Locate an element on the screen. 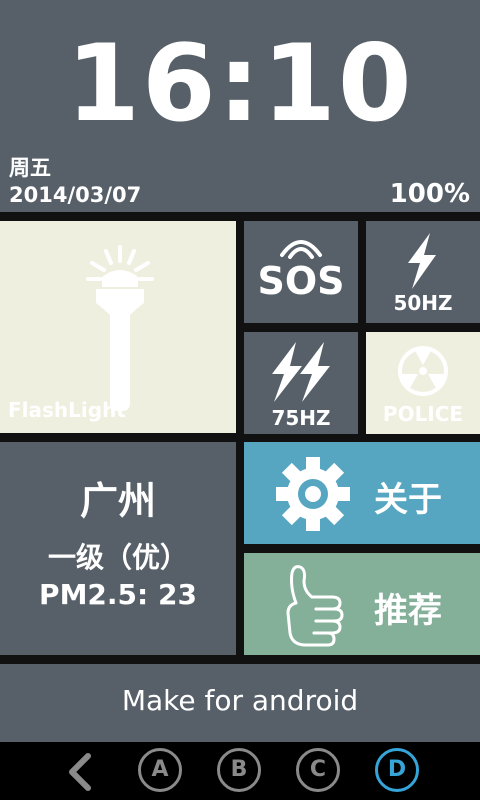 The width and height of the screenshot is (480, 800). date-label: 2014/03/07 is located at coordinates (75, 195).